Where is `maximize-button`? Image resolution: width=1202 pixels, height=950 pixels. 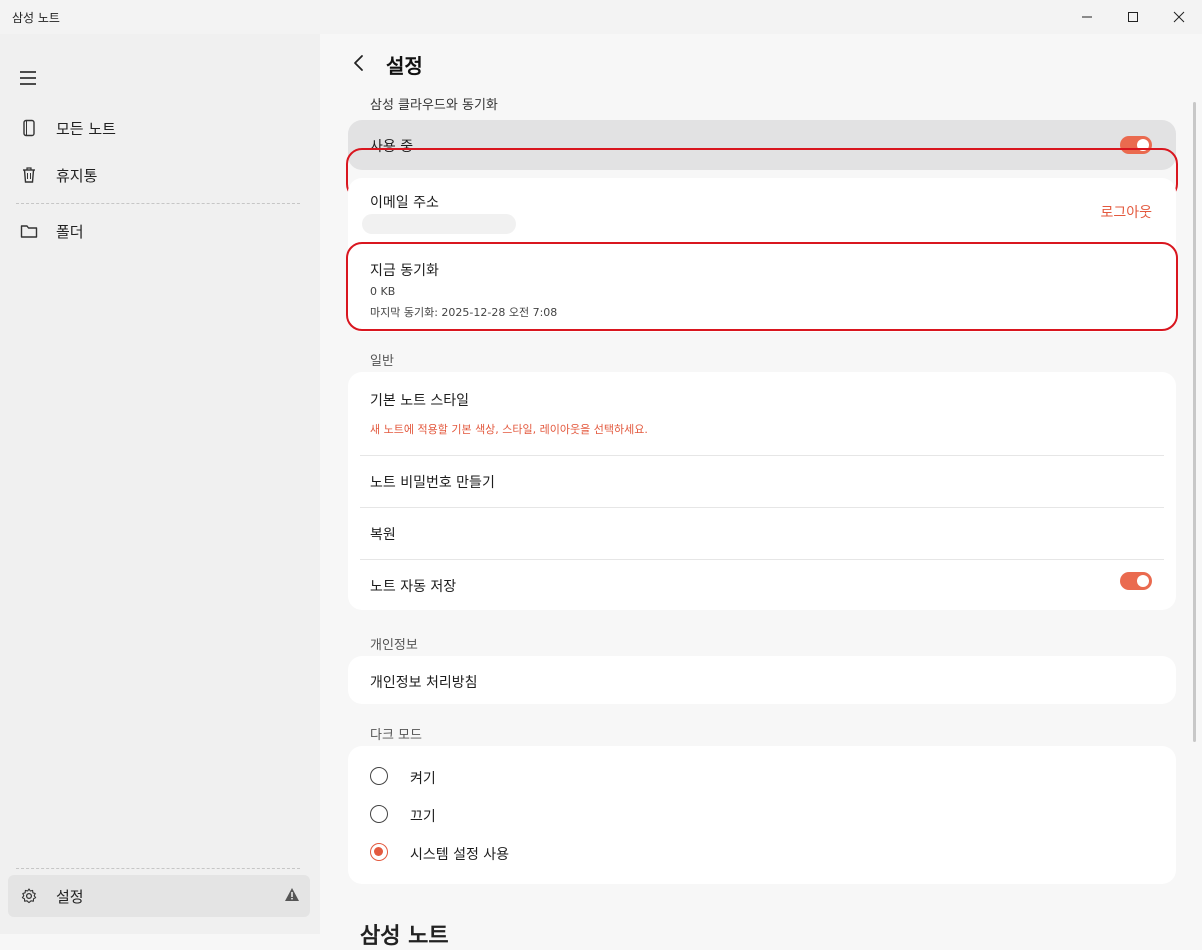
maximize-button is located at coordinates (1133, 17).